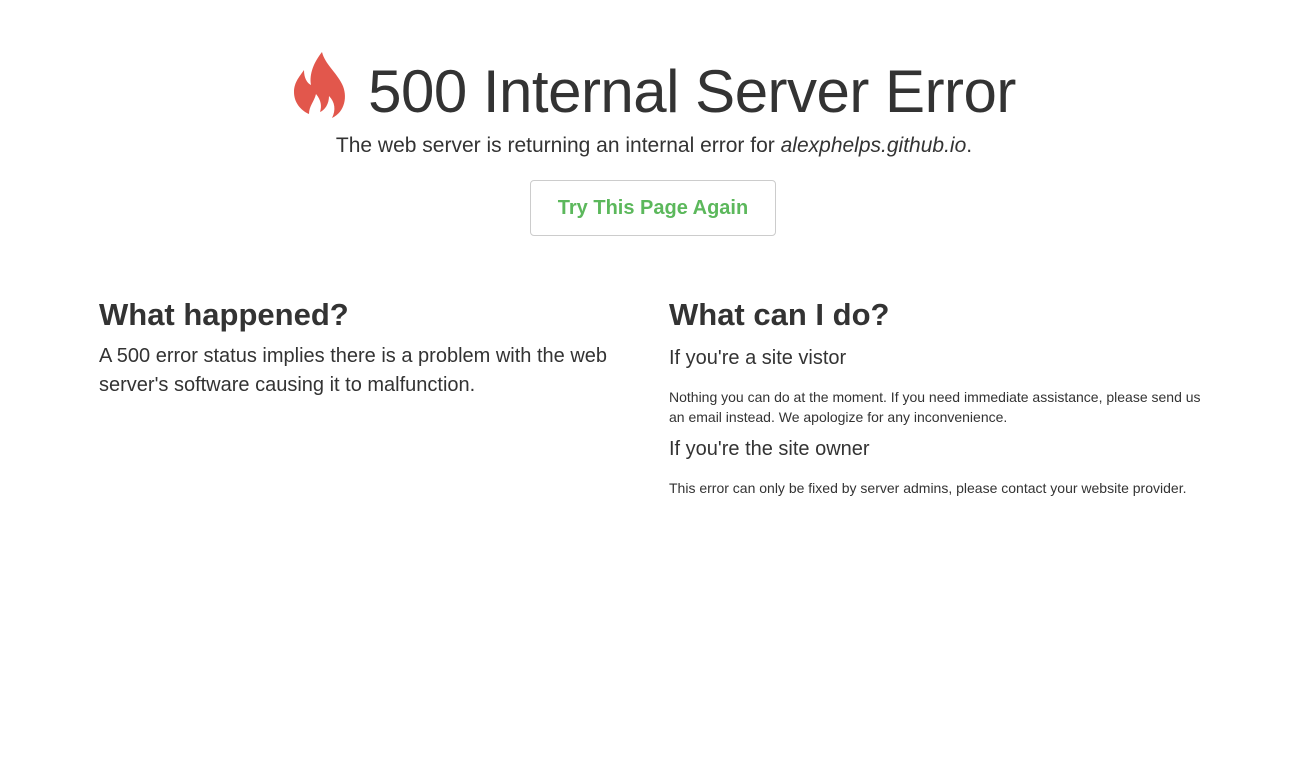 The image size is (1308, 767). I want to click on owner-heading: If you're the site owner, so click(769, 449).